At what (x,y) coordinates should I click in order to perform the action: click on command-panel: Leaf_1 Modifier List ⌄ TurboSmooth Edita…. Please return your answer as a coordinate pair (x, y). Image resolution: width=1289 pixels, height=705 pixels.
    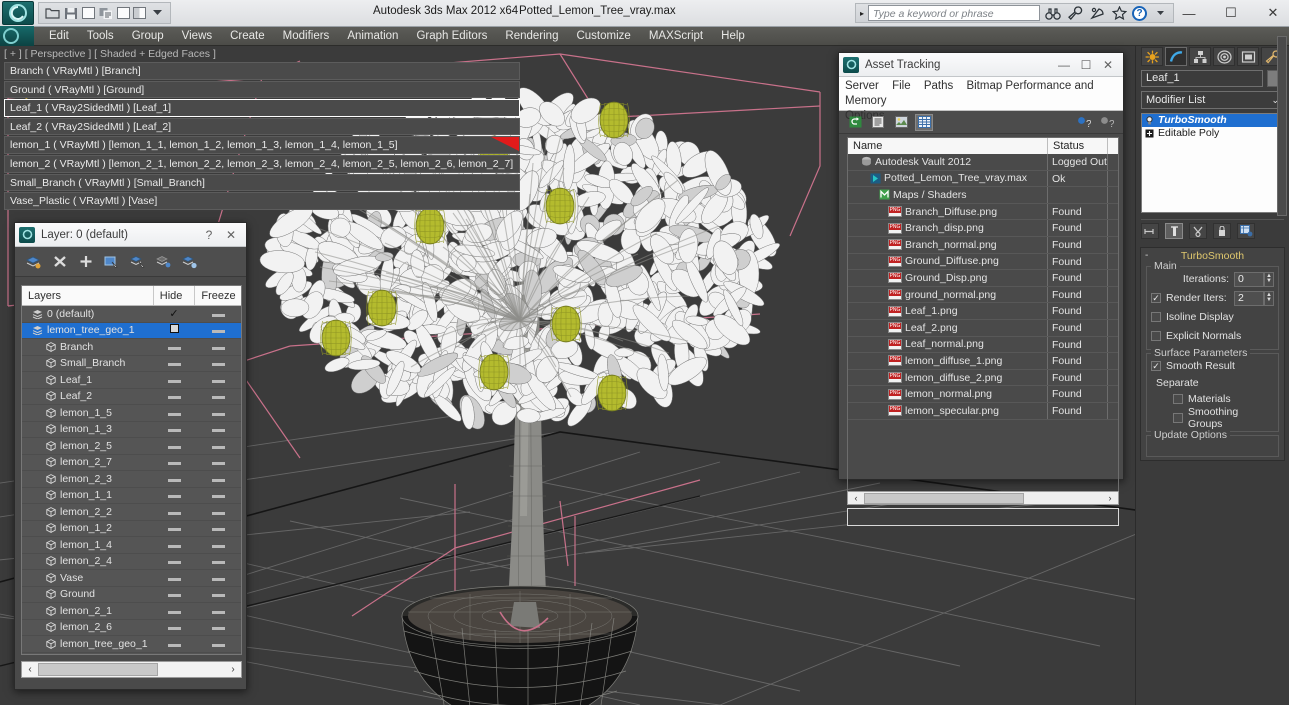
    Looking at the image, I should click on (1212, 375).